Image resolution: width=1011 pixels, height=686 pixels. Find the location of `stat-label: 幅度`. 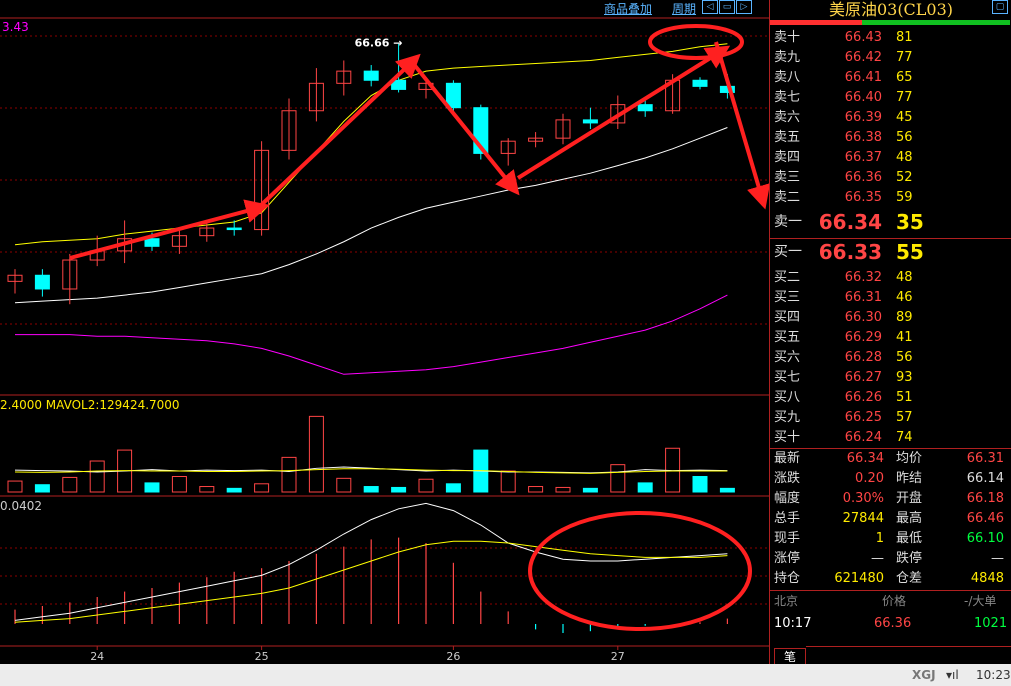

stat-label: 幅度 is located at coordinates (787, 498).